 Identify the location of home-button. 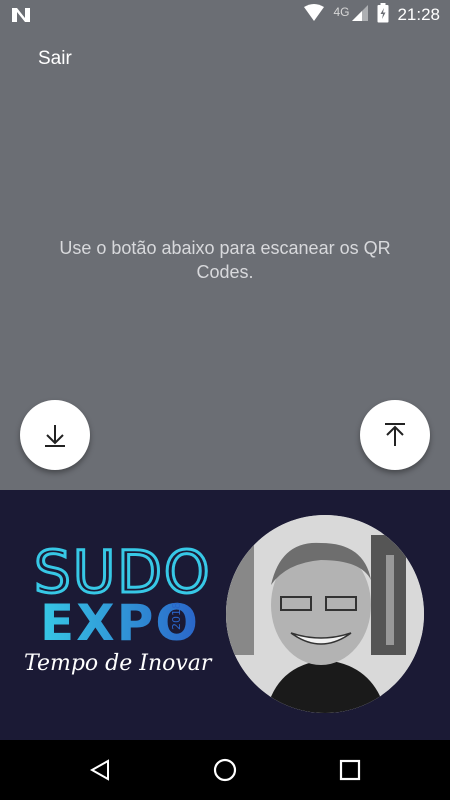
(225, 770).